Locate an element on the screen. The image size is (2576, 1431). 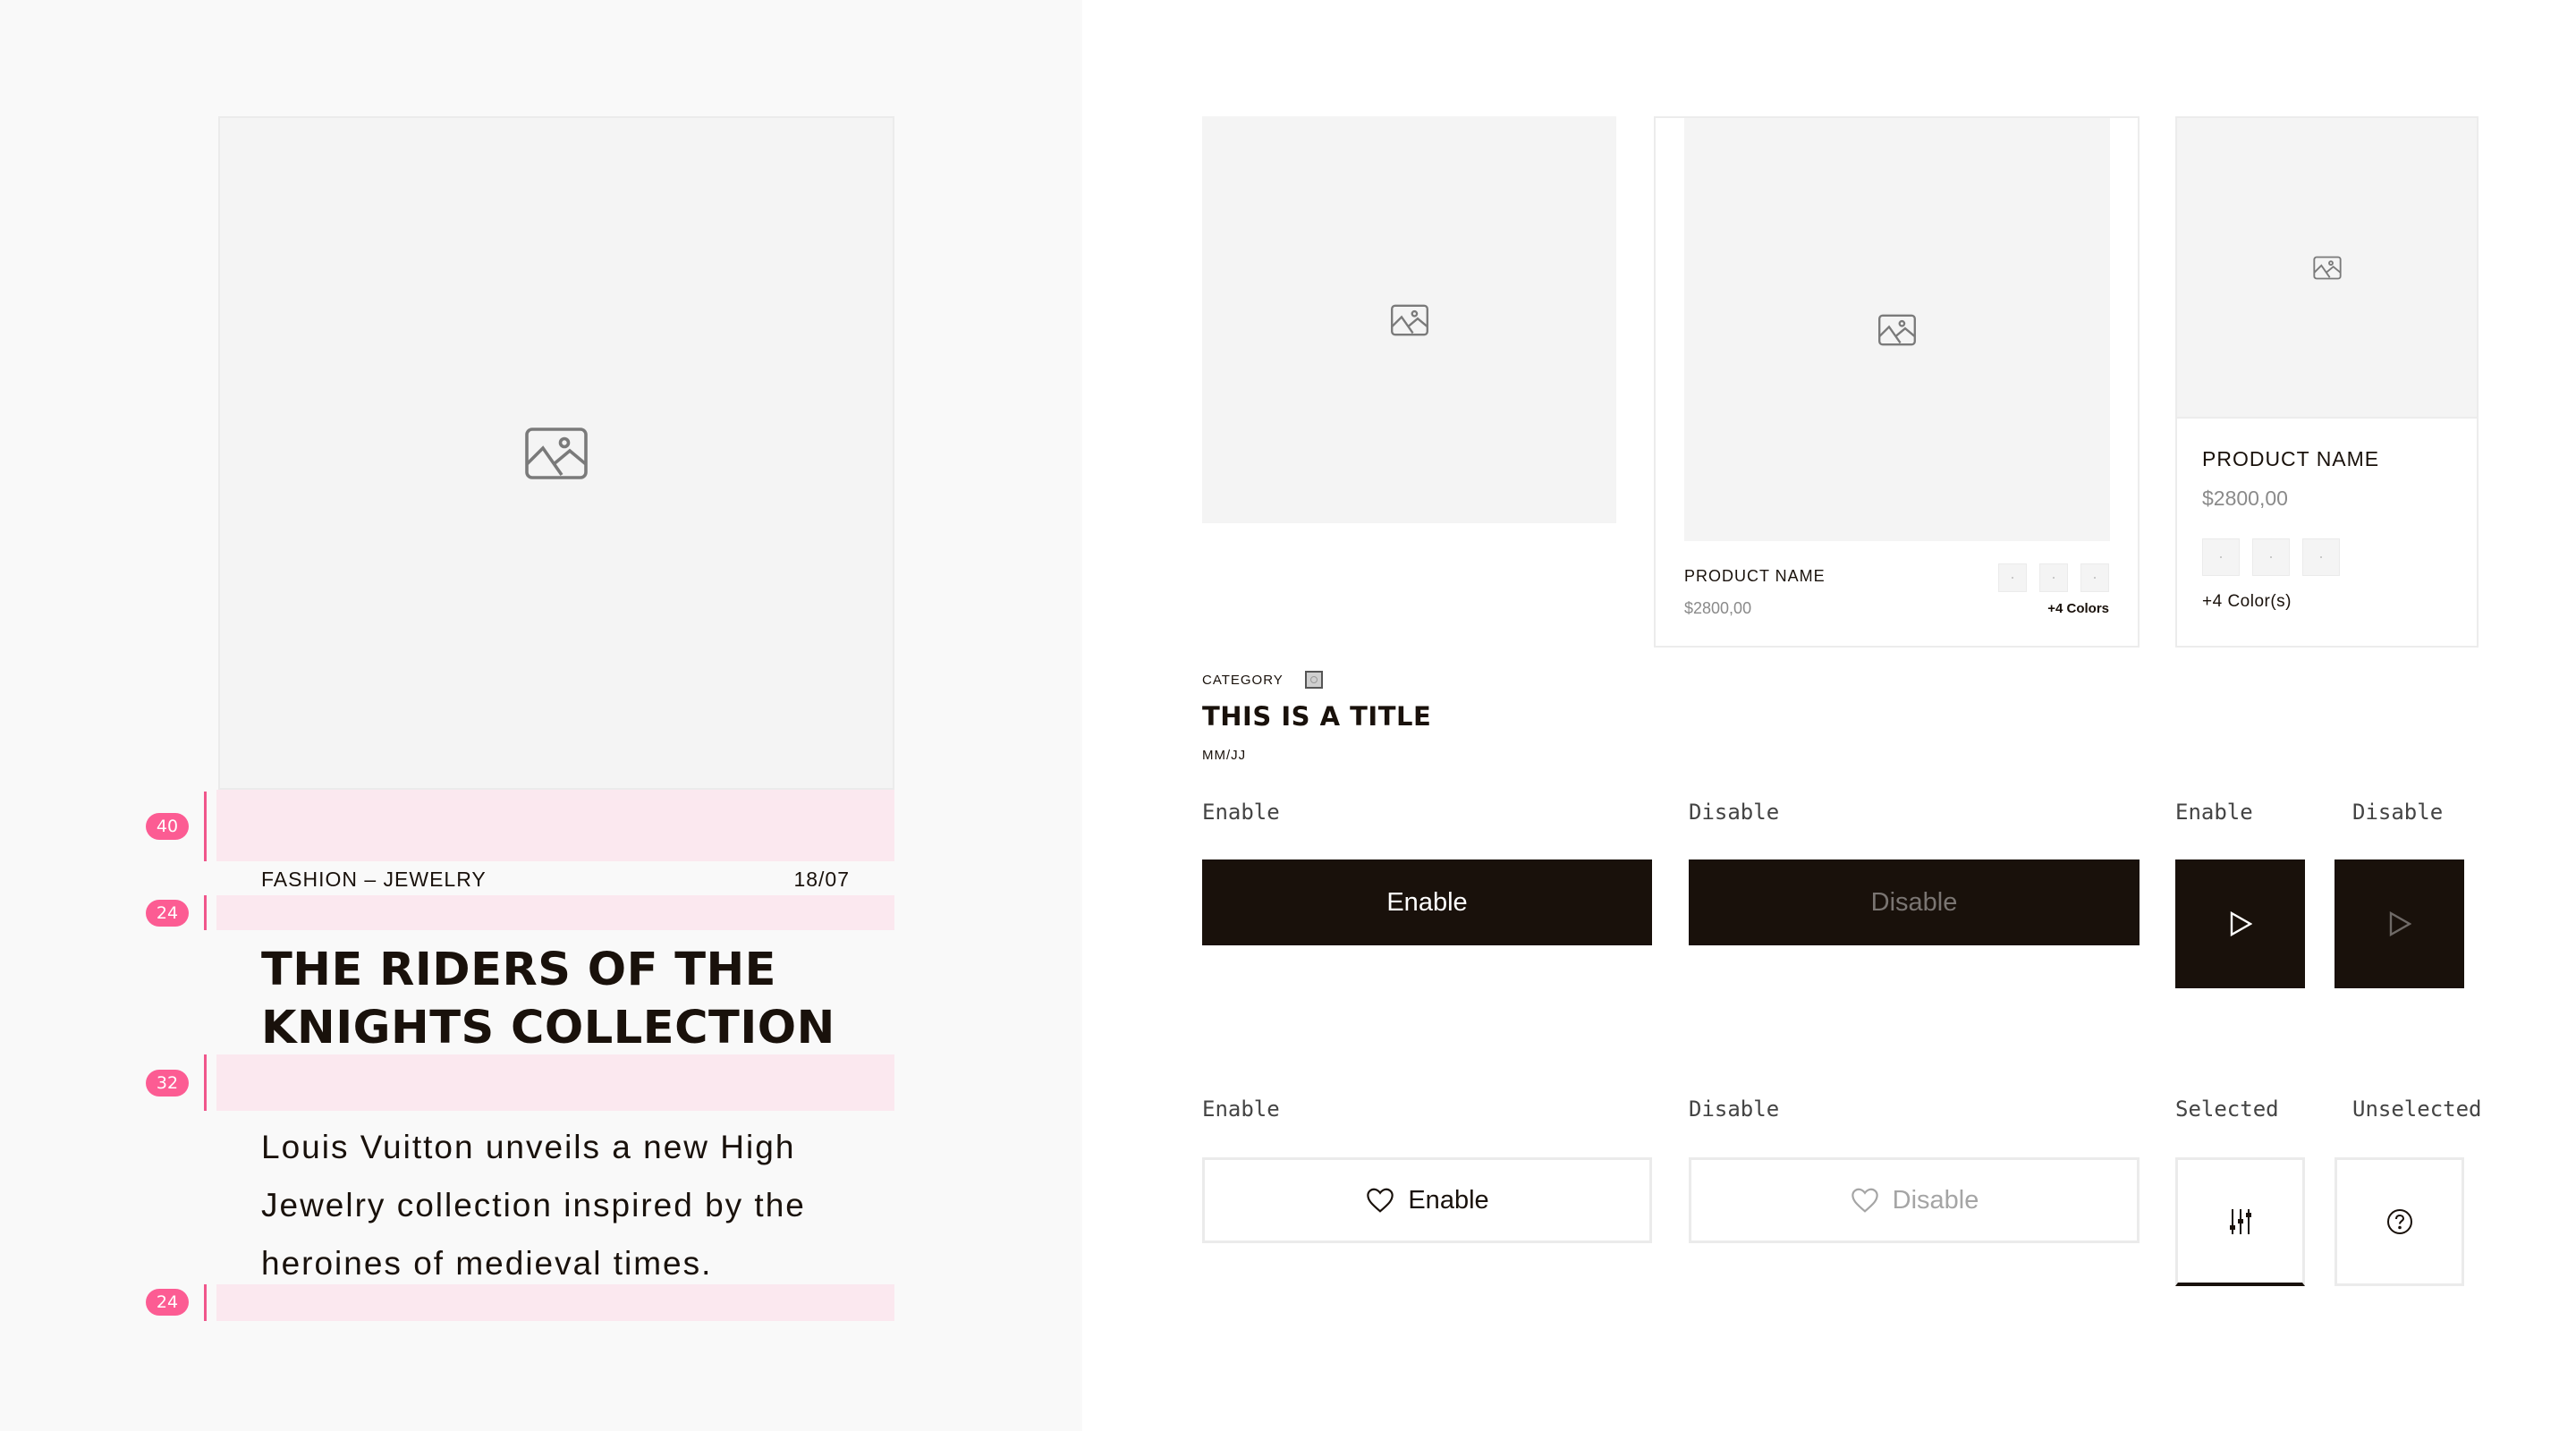
article-title-line: KNIGHTS COLLECTION is located at coordinates (548, 1028).